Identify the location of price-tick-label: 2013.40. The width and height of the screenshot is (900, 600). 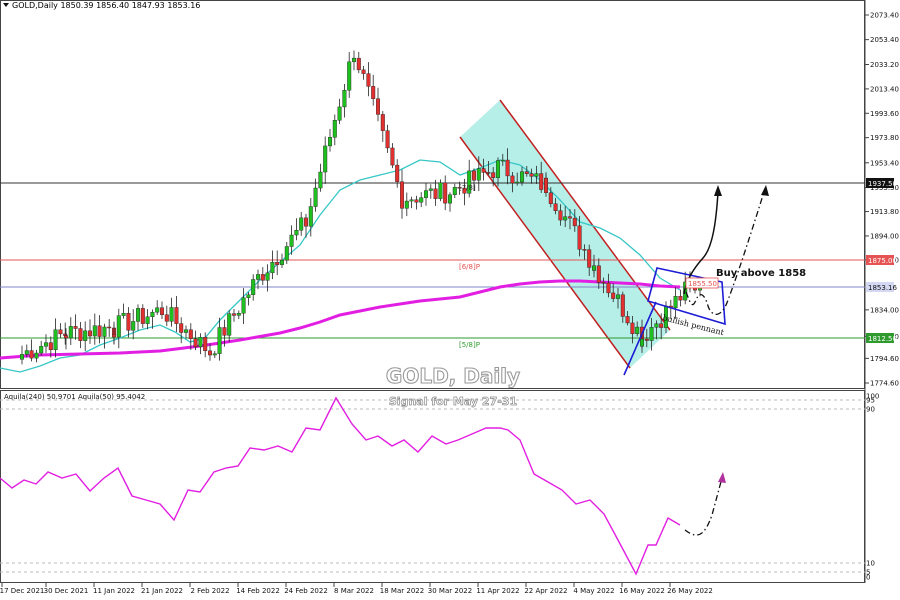
(884, 89).